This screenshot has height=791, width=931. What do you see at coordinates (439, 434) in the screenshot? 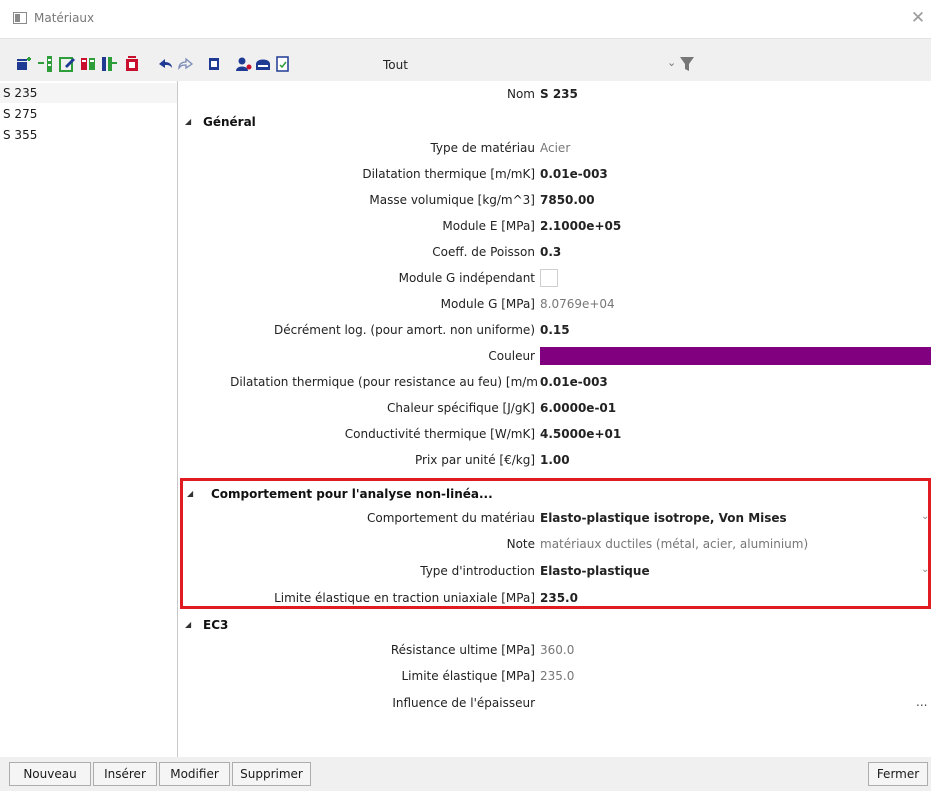
I see `prop-label: Conductivité thermique [W/mK]` at bounding box center [439, 434].